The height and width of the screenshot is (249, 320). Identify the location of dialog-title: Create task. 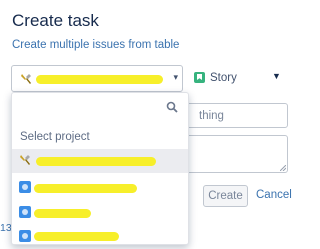
(55, 20).